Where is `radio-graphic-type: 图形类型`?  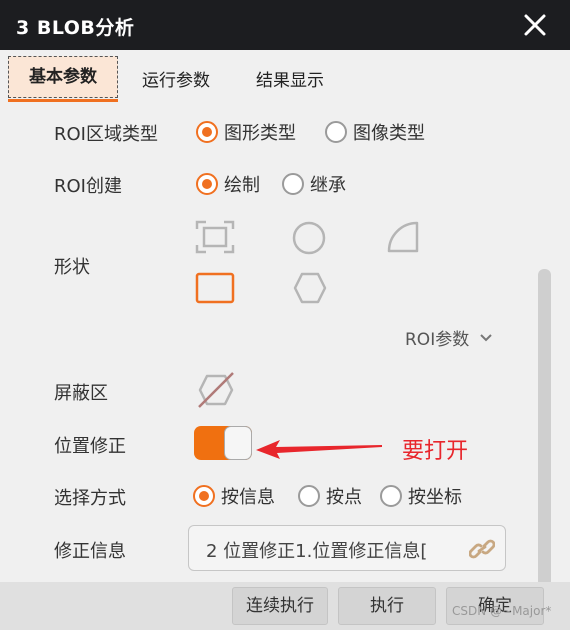 radio-graphic-type: 图形类型 is located at coordinates (246, 132).